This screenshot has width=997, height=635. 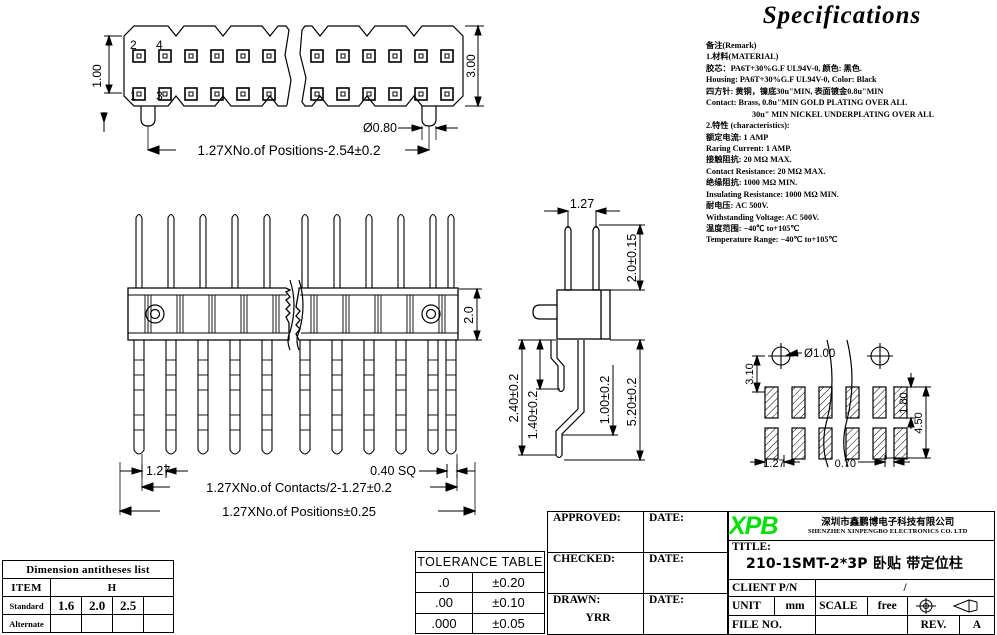 I want to click on table-row: YRR, so click(x=637, y=623).